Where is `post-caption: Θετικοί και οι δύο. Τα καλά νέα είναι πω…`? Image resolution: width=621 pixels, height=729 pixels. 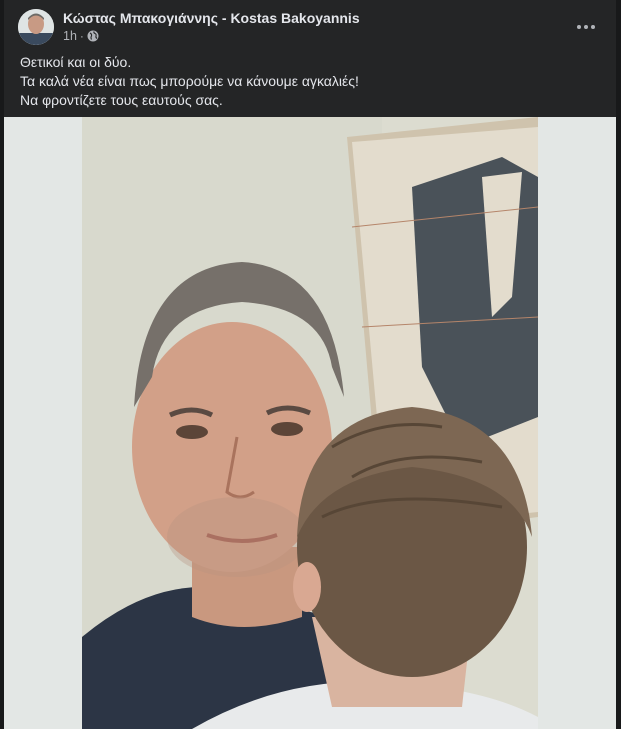
post-caption: Θετικοί και οι δύο. Τα καλά νέα είναι πω… is located at coordinates (189, 81).